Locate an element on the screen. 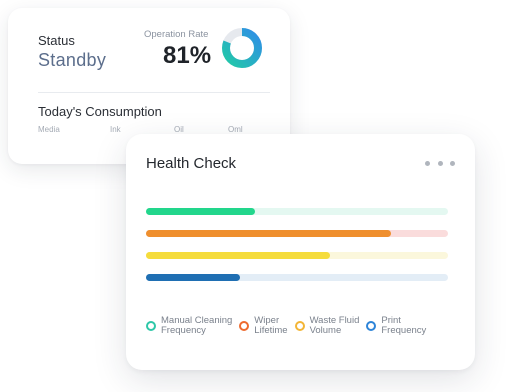  legend-item-waste-fluid: Waste Fluid Volume is located at coordinates (327, 325).